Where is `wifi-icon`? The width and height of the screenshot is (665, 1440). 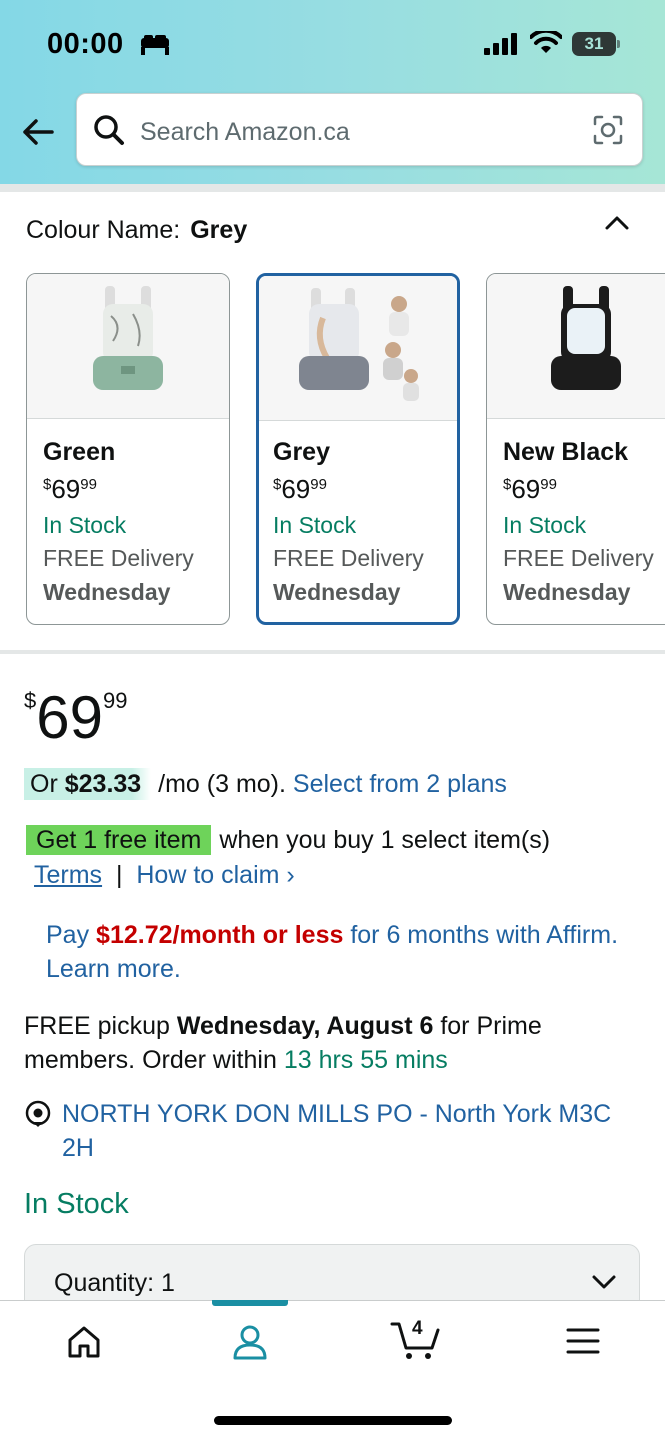 wifi-icon is located at coordinates (546, 42).